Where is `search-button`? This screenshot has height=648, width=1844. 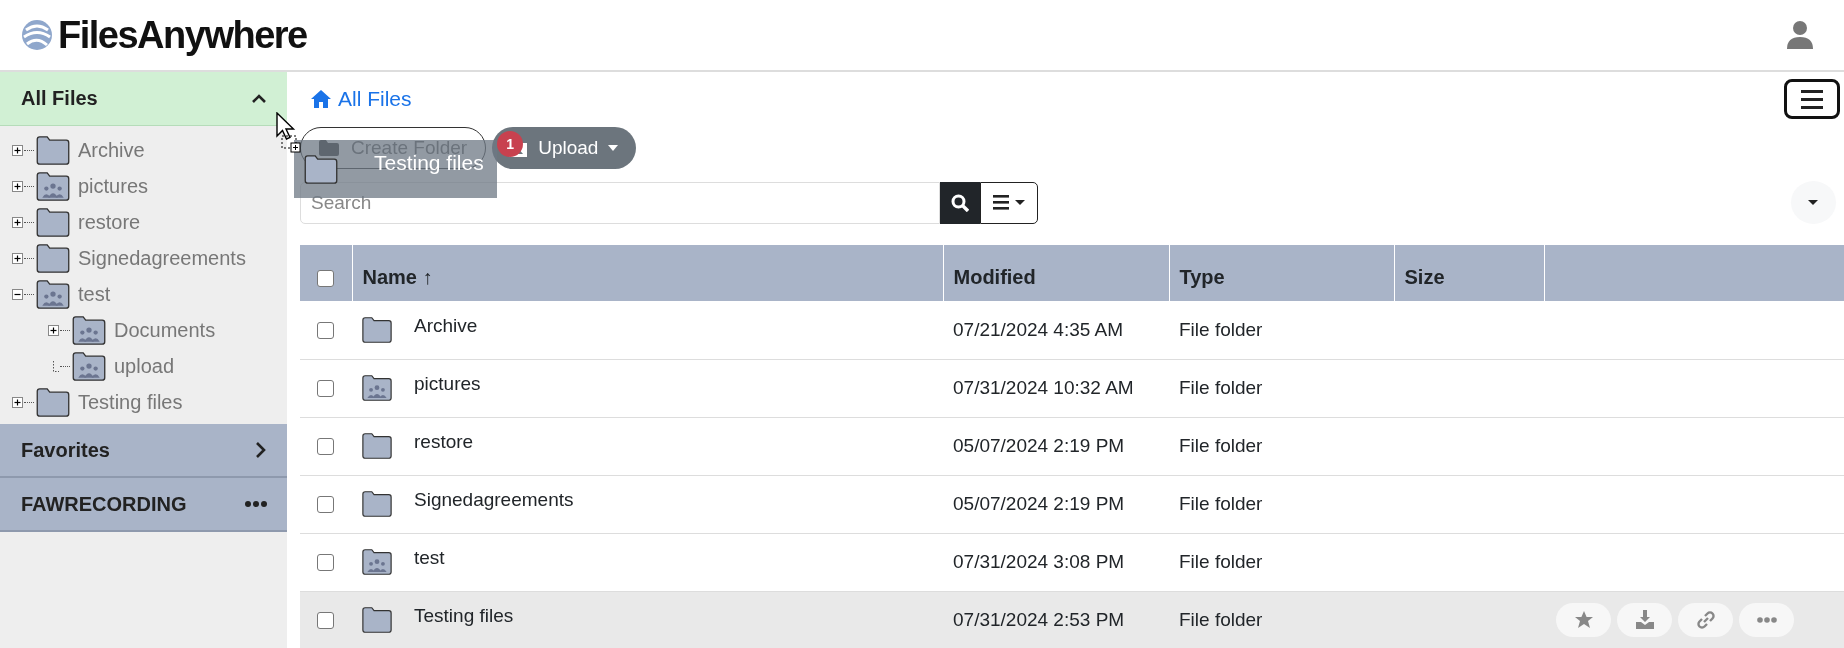 search-button is located at coordinates (960, 202).